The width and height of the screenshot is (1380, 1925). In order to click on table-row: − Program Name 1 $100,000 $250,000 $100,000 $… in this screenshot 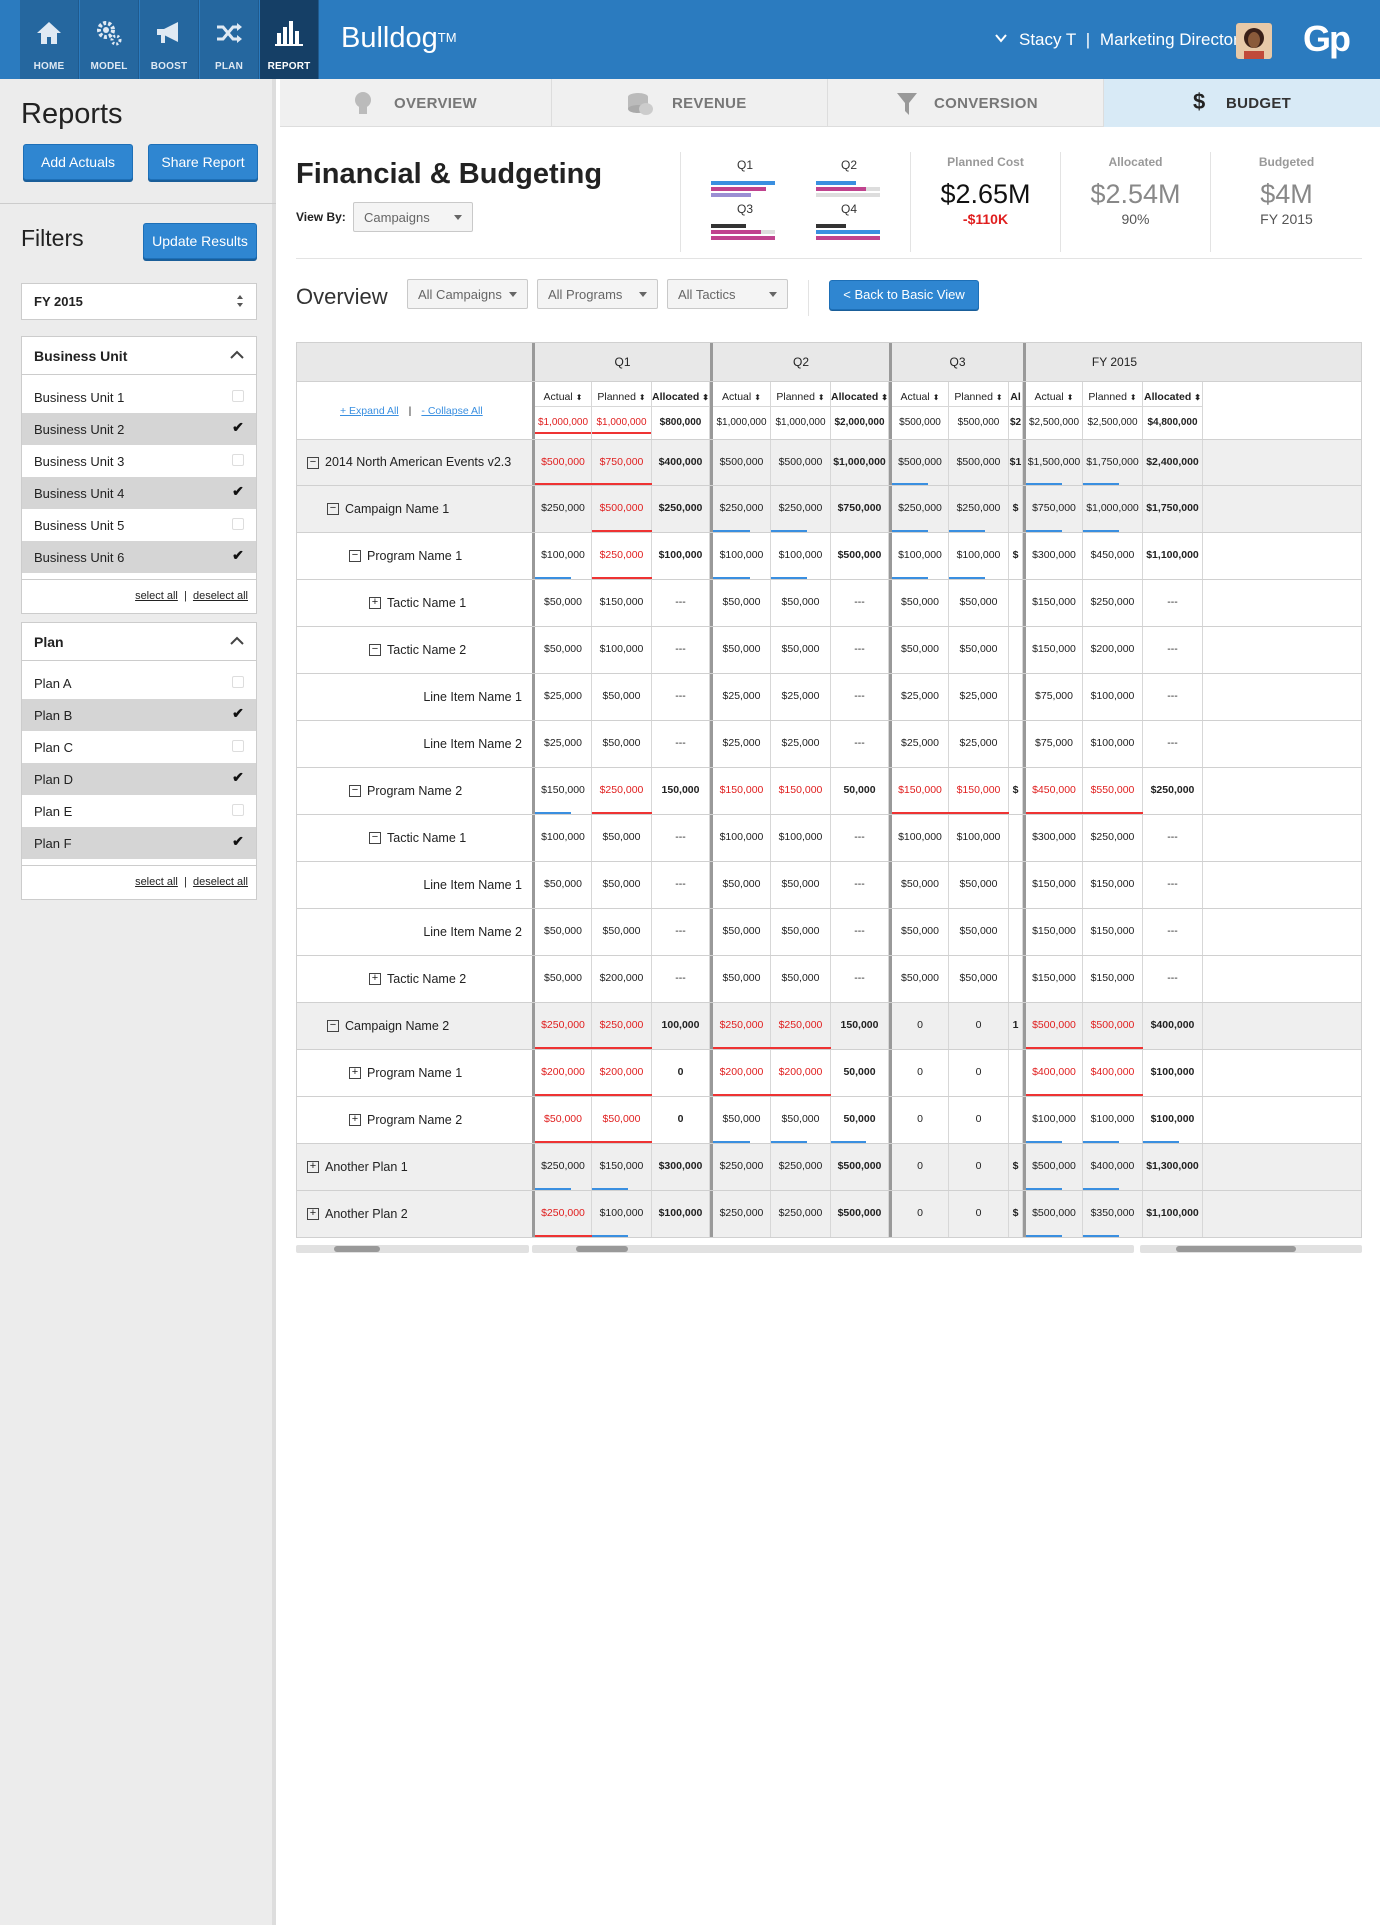, I will do `click(829, 556)`.